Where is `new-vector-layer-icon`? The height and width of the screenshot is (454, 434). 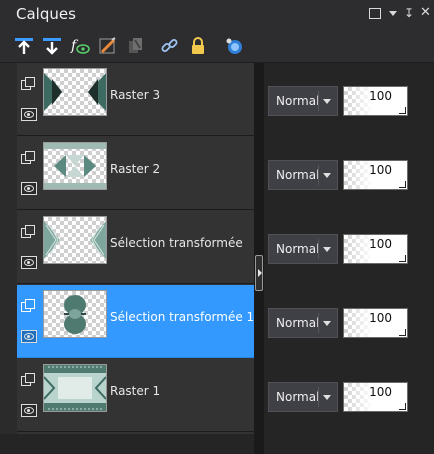
new-vector-layer-icon is located at coordinates (52, 46).